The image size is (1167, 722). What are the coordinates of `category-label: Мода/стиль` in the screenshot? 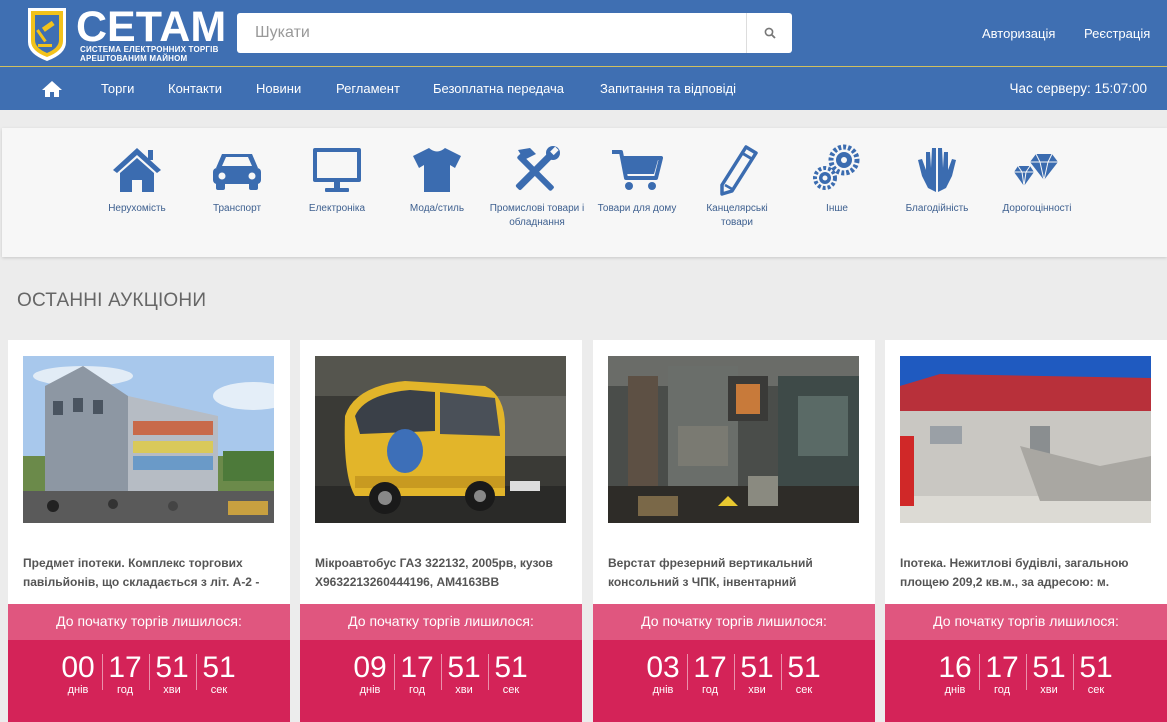 It's located at (437, 208).